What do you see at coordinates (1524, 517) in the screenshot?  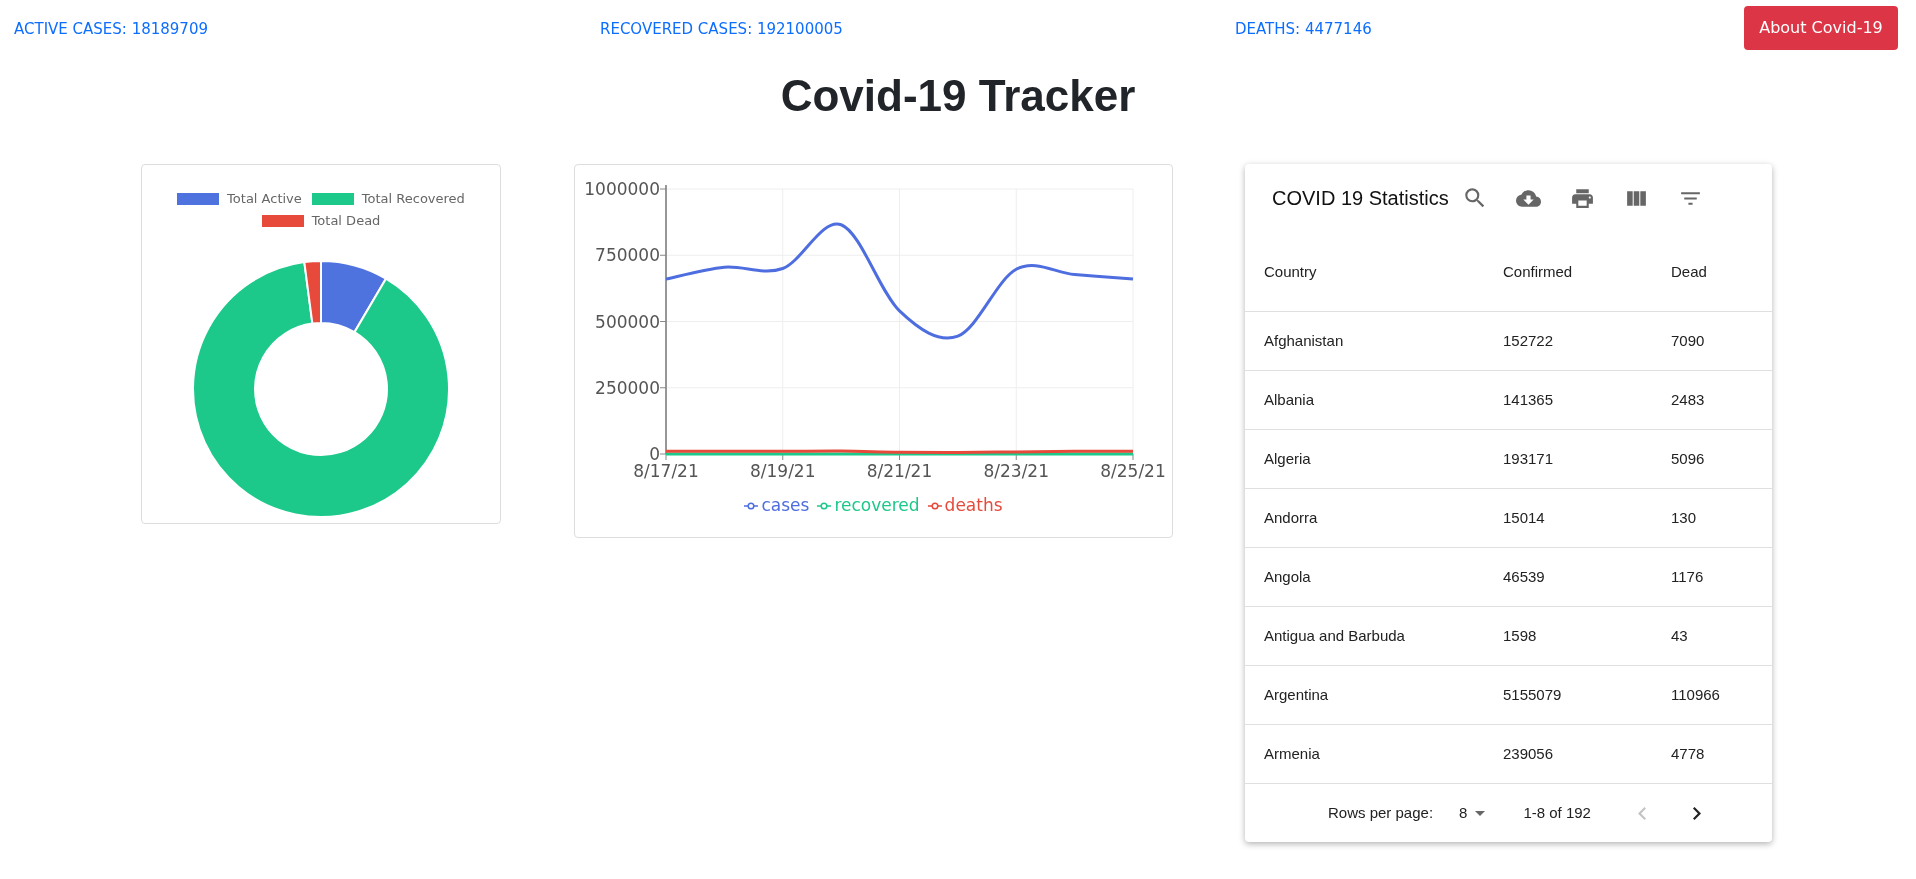 I see `table-cell: 15014` at bounding box center [1524, 517].